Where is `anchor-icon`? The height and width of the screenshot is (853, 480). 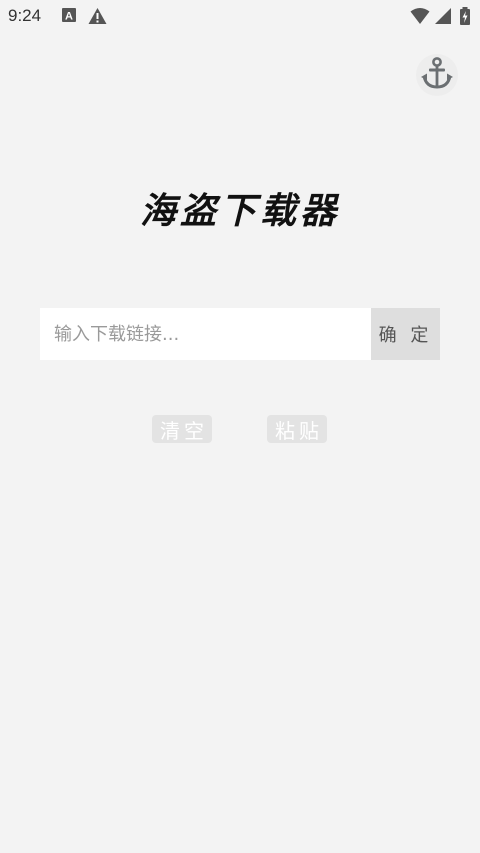
anchor-icon is located at coordinates (437, 75).